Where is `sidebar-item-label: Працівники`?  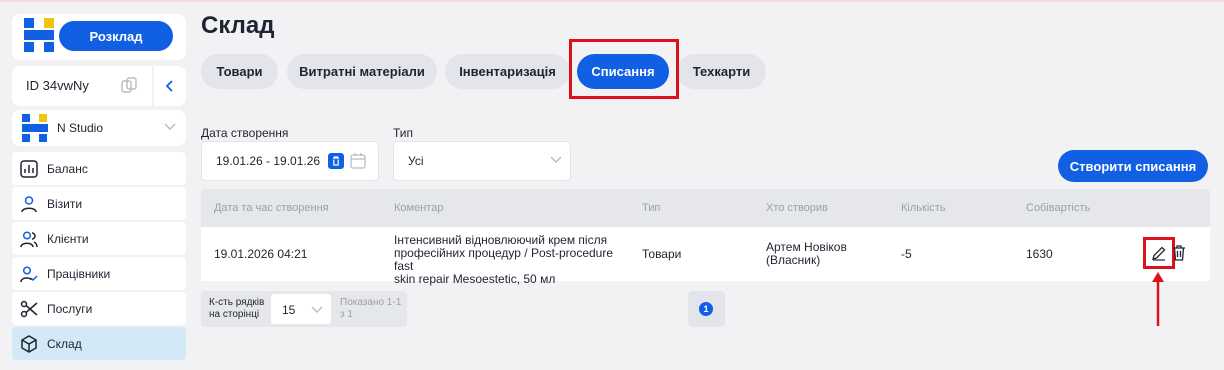 sidebar-item-label: Працівники is located at coordinates (79, 274).